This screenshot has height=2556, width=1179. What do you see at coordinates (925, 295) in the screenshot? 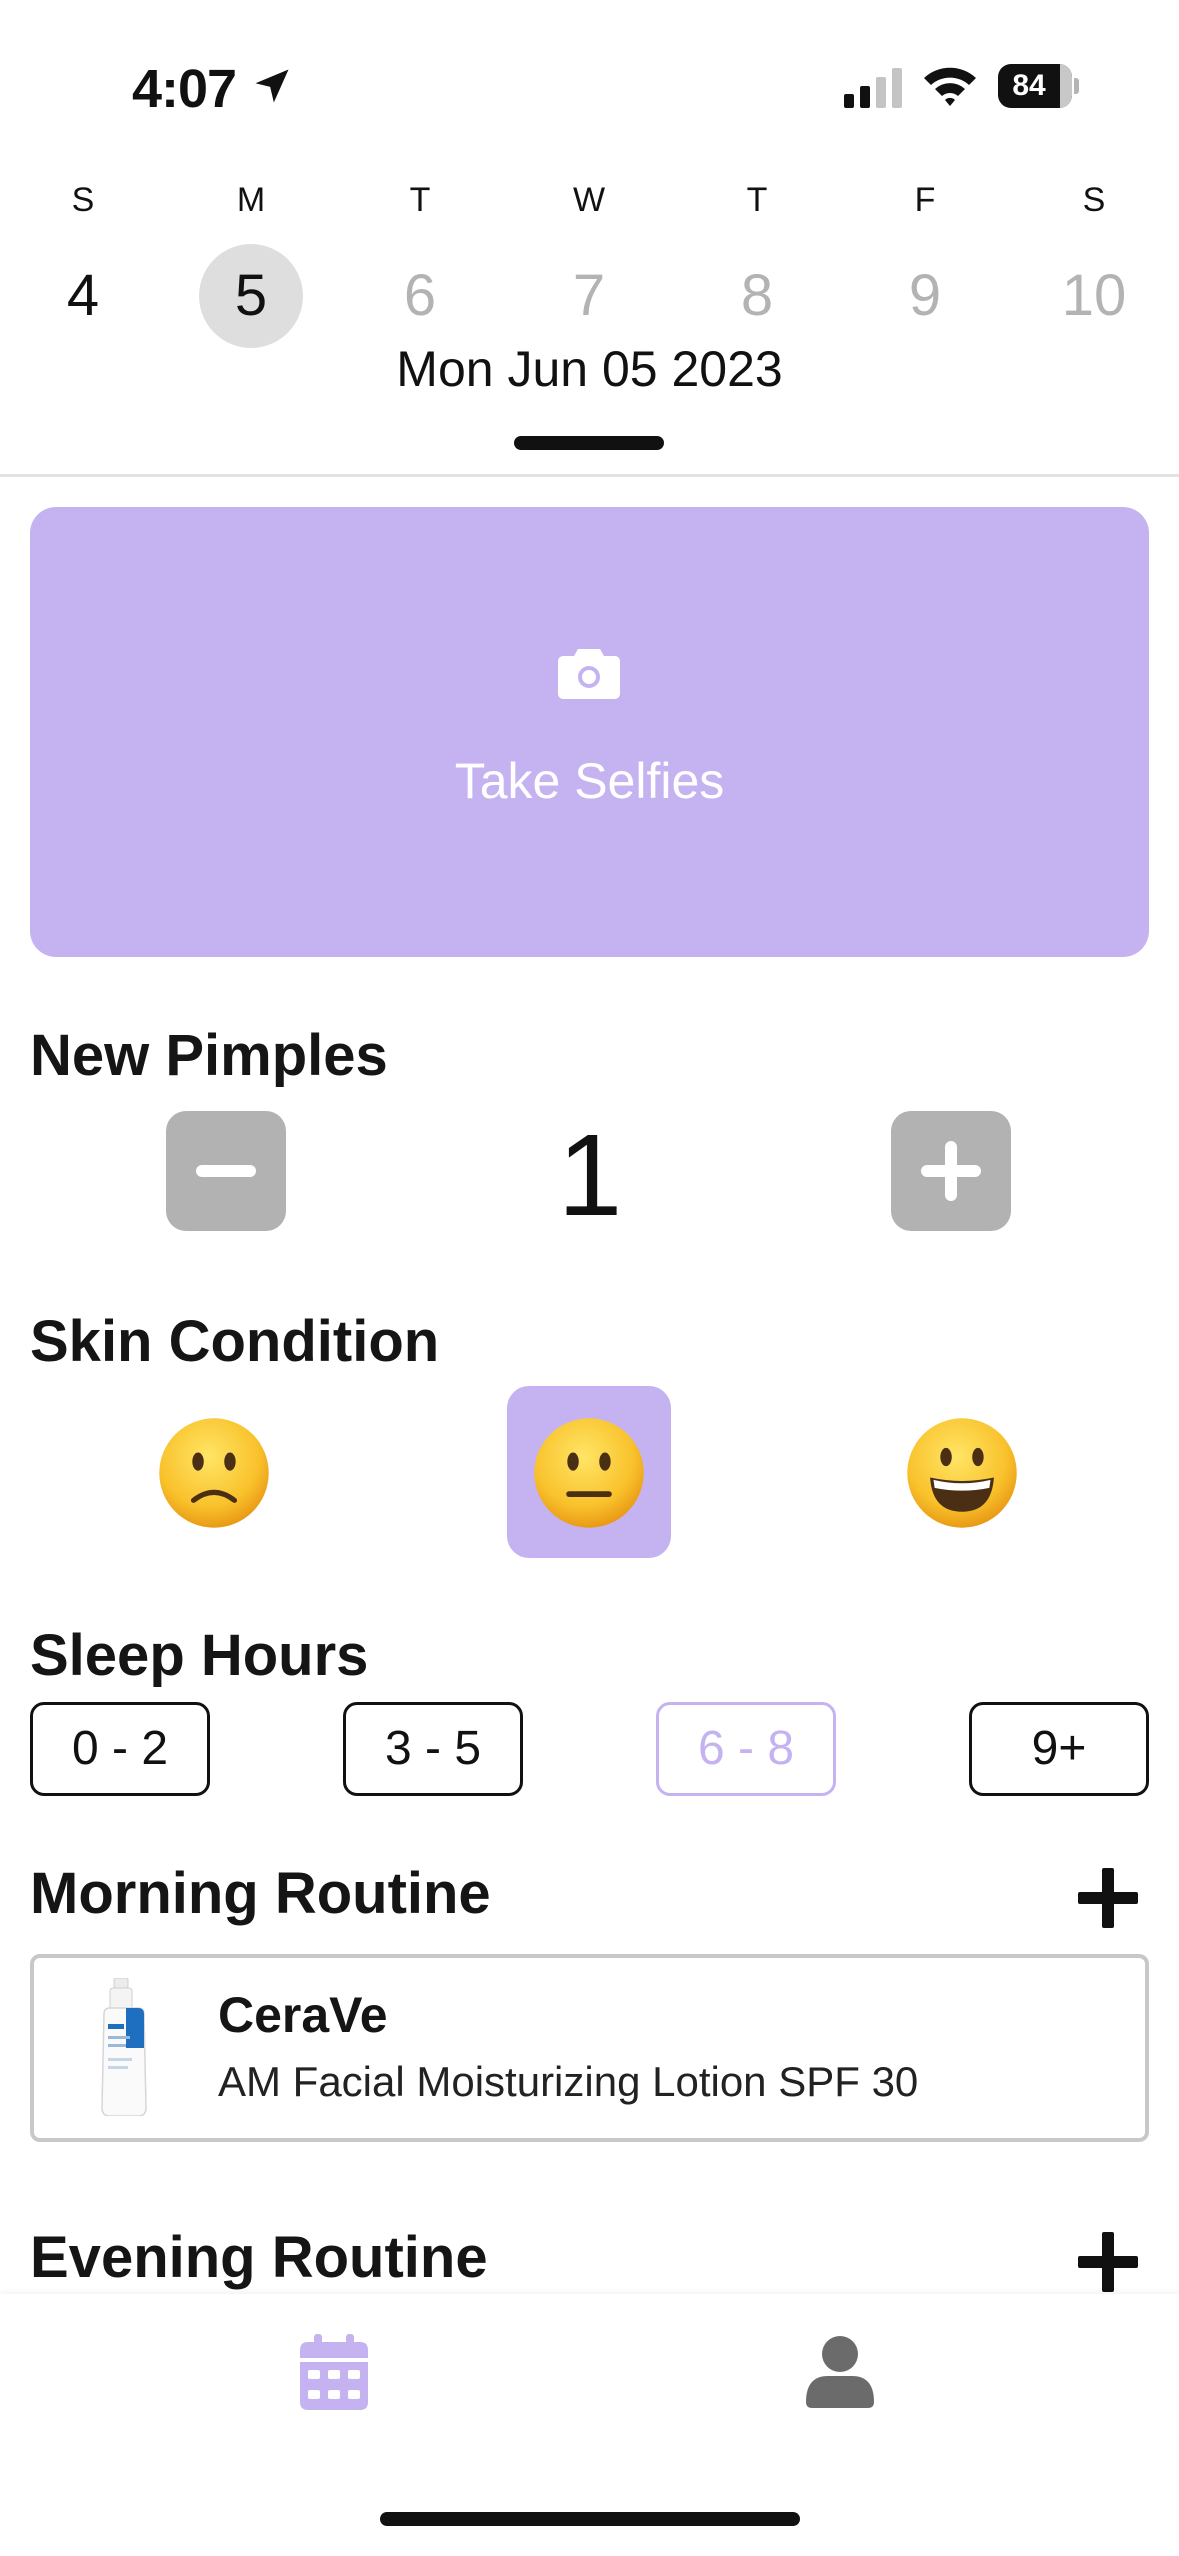
I see `day-number: 9` at bounding box center [925, 295].